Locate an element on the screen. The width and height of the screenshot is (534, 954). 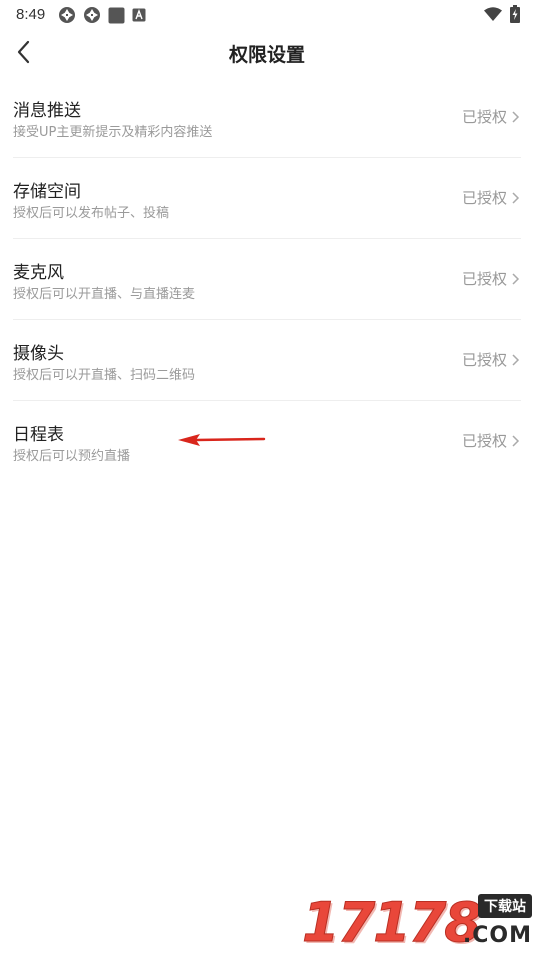
watermark-logo: 17178 下载站 .COM is located at coordinates (417, 922).